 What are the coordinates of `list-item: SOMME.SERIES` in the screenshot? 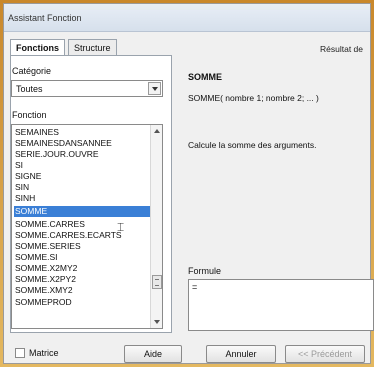 It's located at (82, 246).